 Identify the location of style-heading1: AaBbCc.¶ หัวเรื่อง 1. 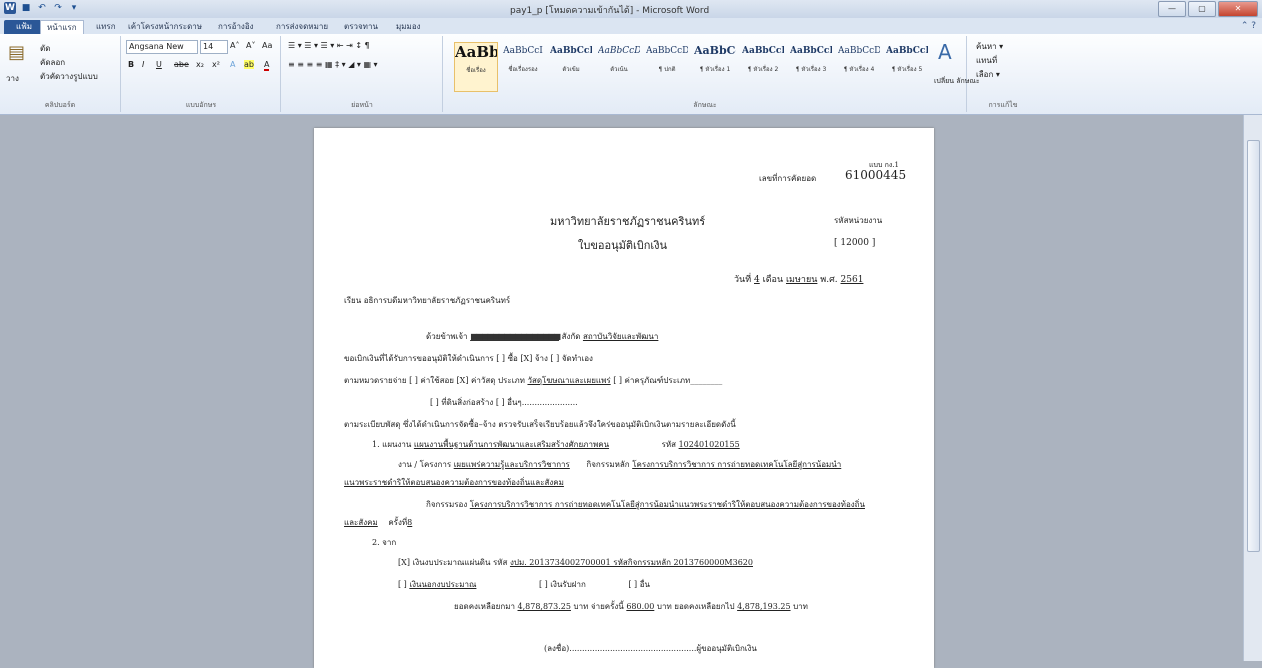
(715, 66).